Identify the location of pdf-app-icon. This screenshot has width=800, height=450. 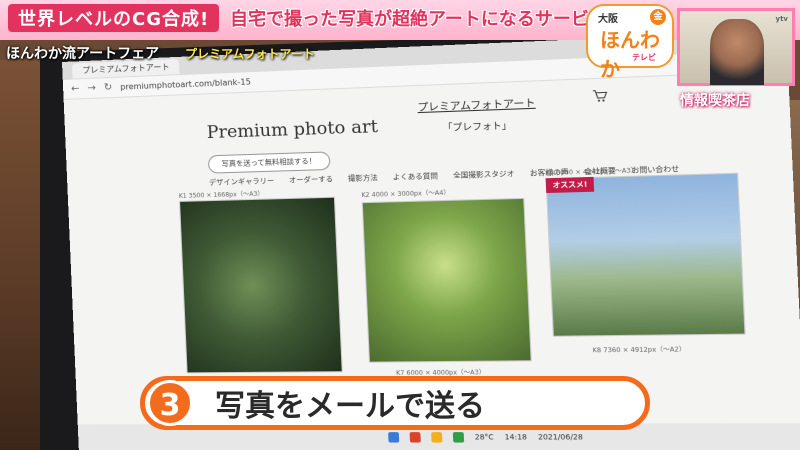
(415, 437).